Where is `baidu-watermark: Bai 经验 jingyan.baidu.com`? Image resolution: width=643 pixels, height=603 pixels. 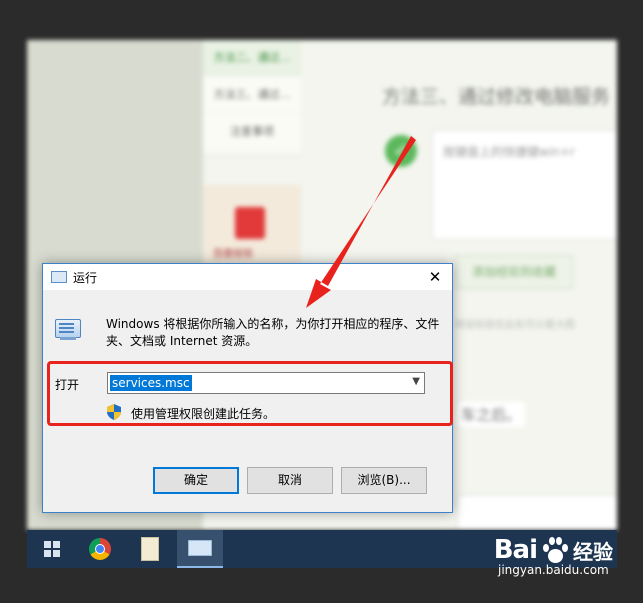
baidu-watermark: Bai 经验 jingyan.baidu.com is located at coordinates (553, 556).